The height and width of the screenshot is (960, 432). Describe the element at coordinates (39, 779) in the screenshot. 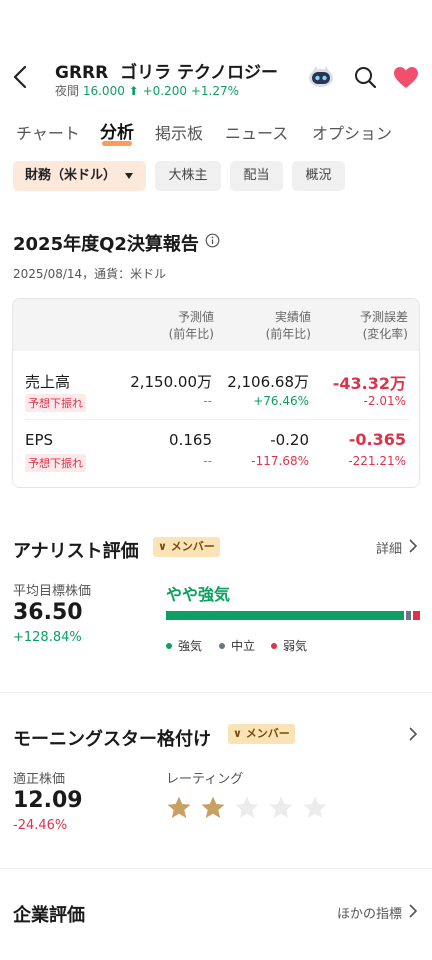

I see `fair-value-label: 適正株価` at that location.